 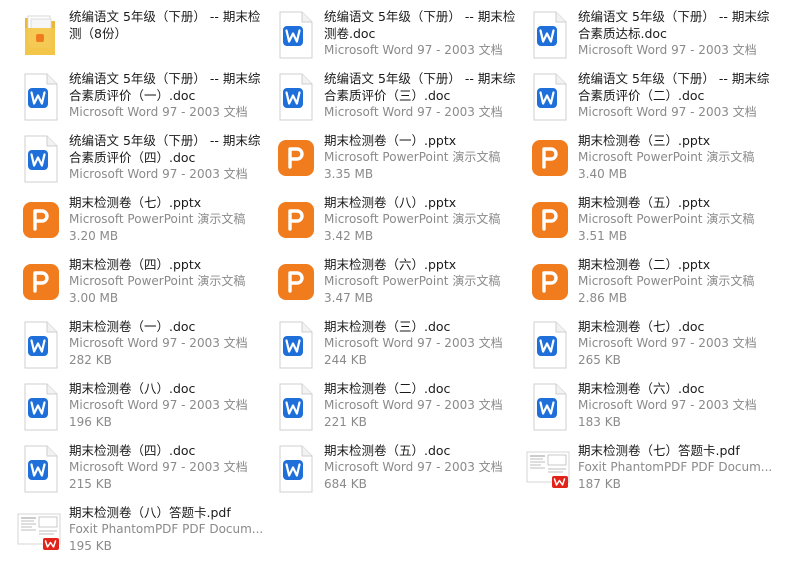 I want to click on file-size: 3.47 MB, so click(x=349, y=298).